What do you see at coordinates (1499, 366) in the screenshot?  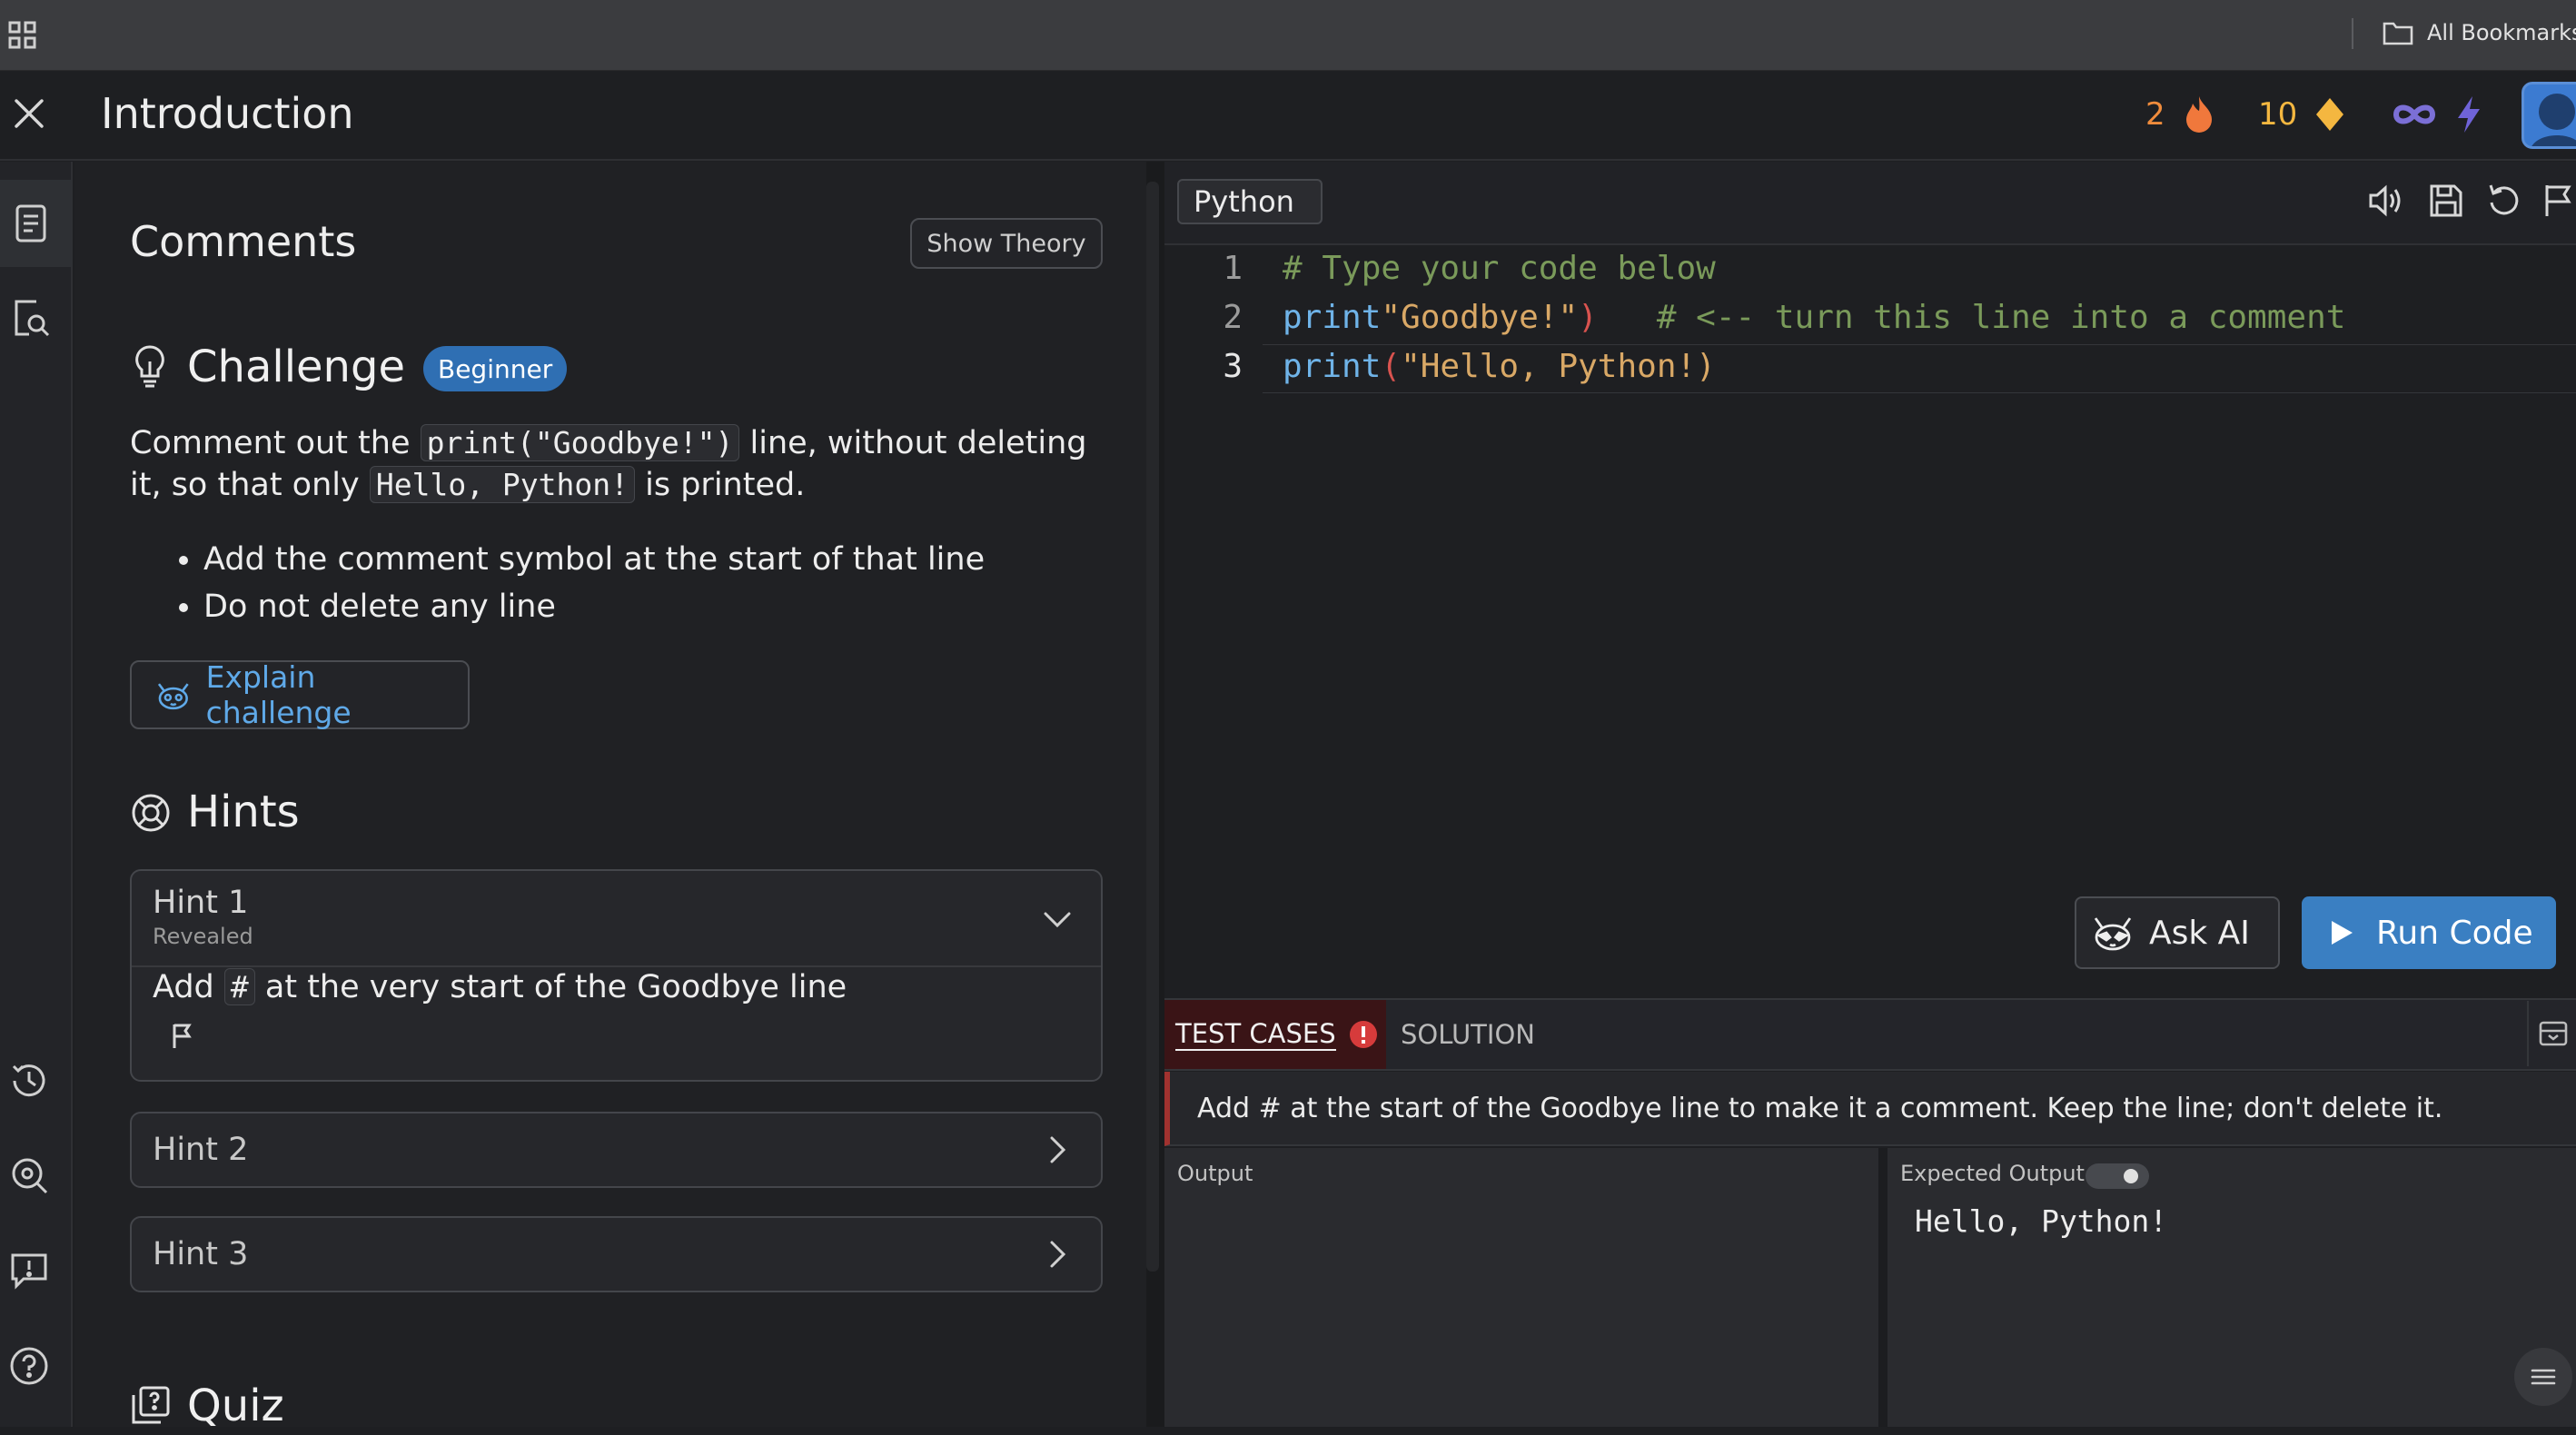 I see `code-line: print("Hello, Python!)` at bounding box center [1499, 366].